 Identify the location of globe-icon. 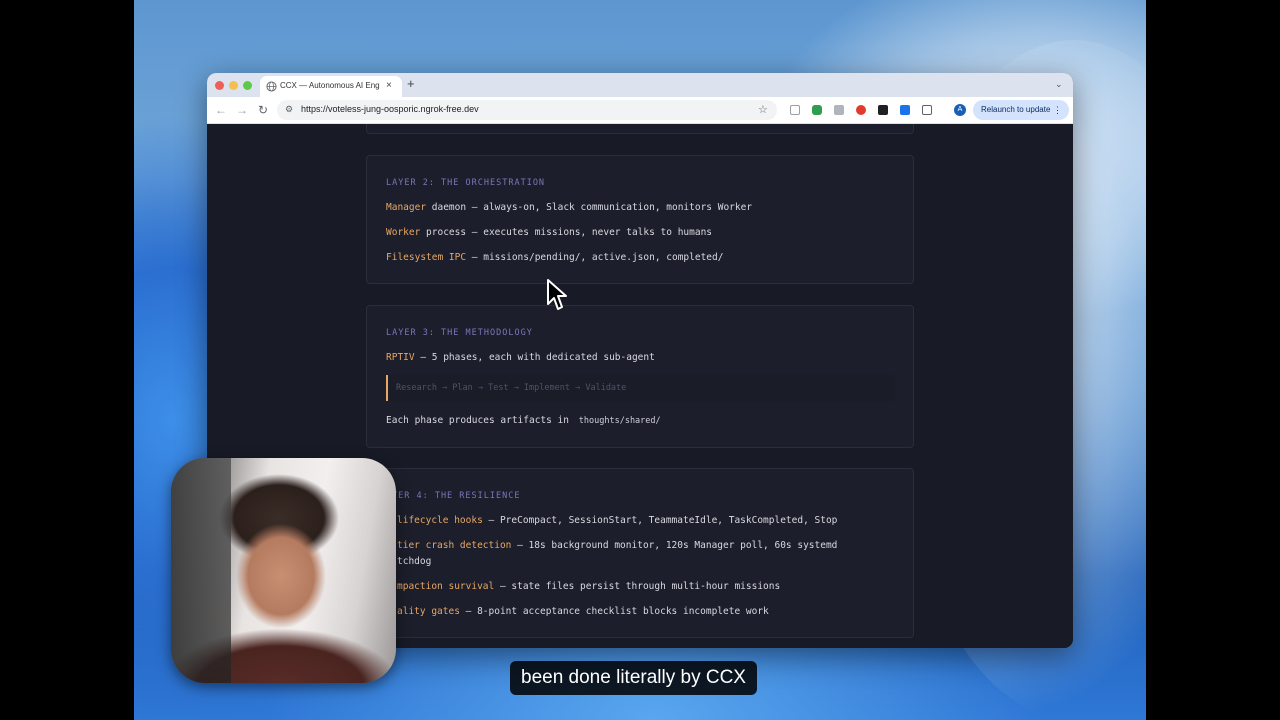
(271, 86).